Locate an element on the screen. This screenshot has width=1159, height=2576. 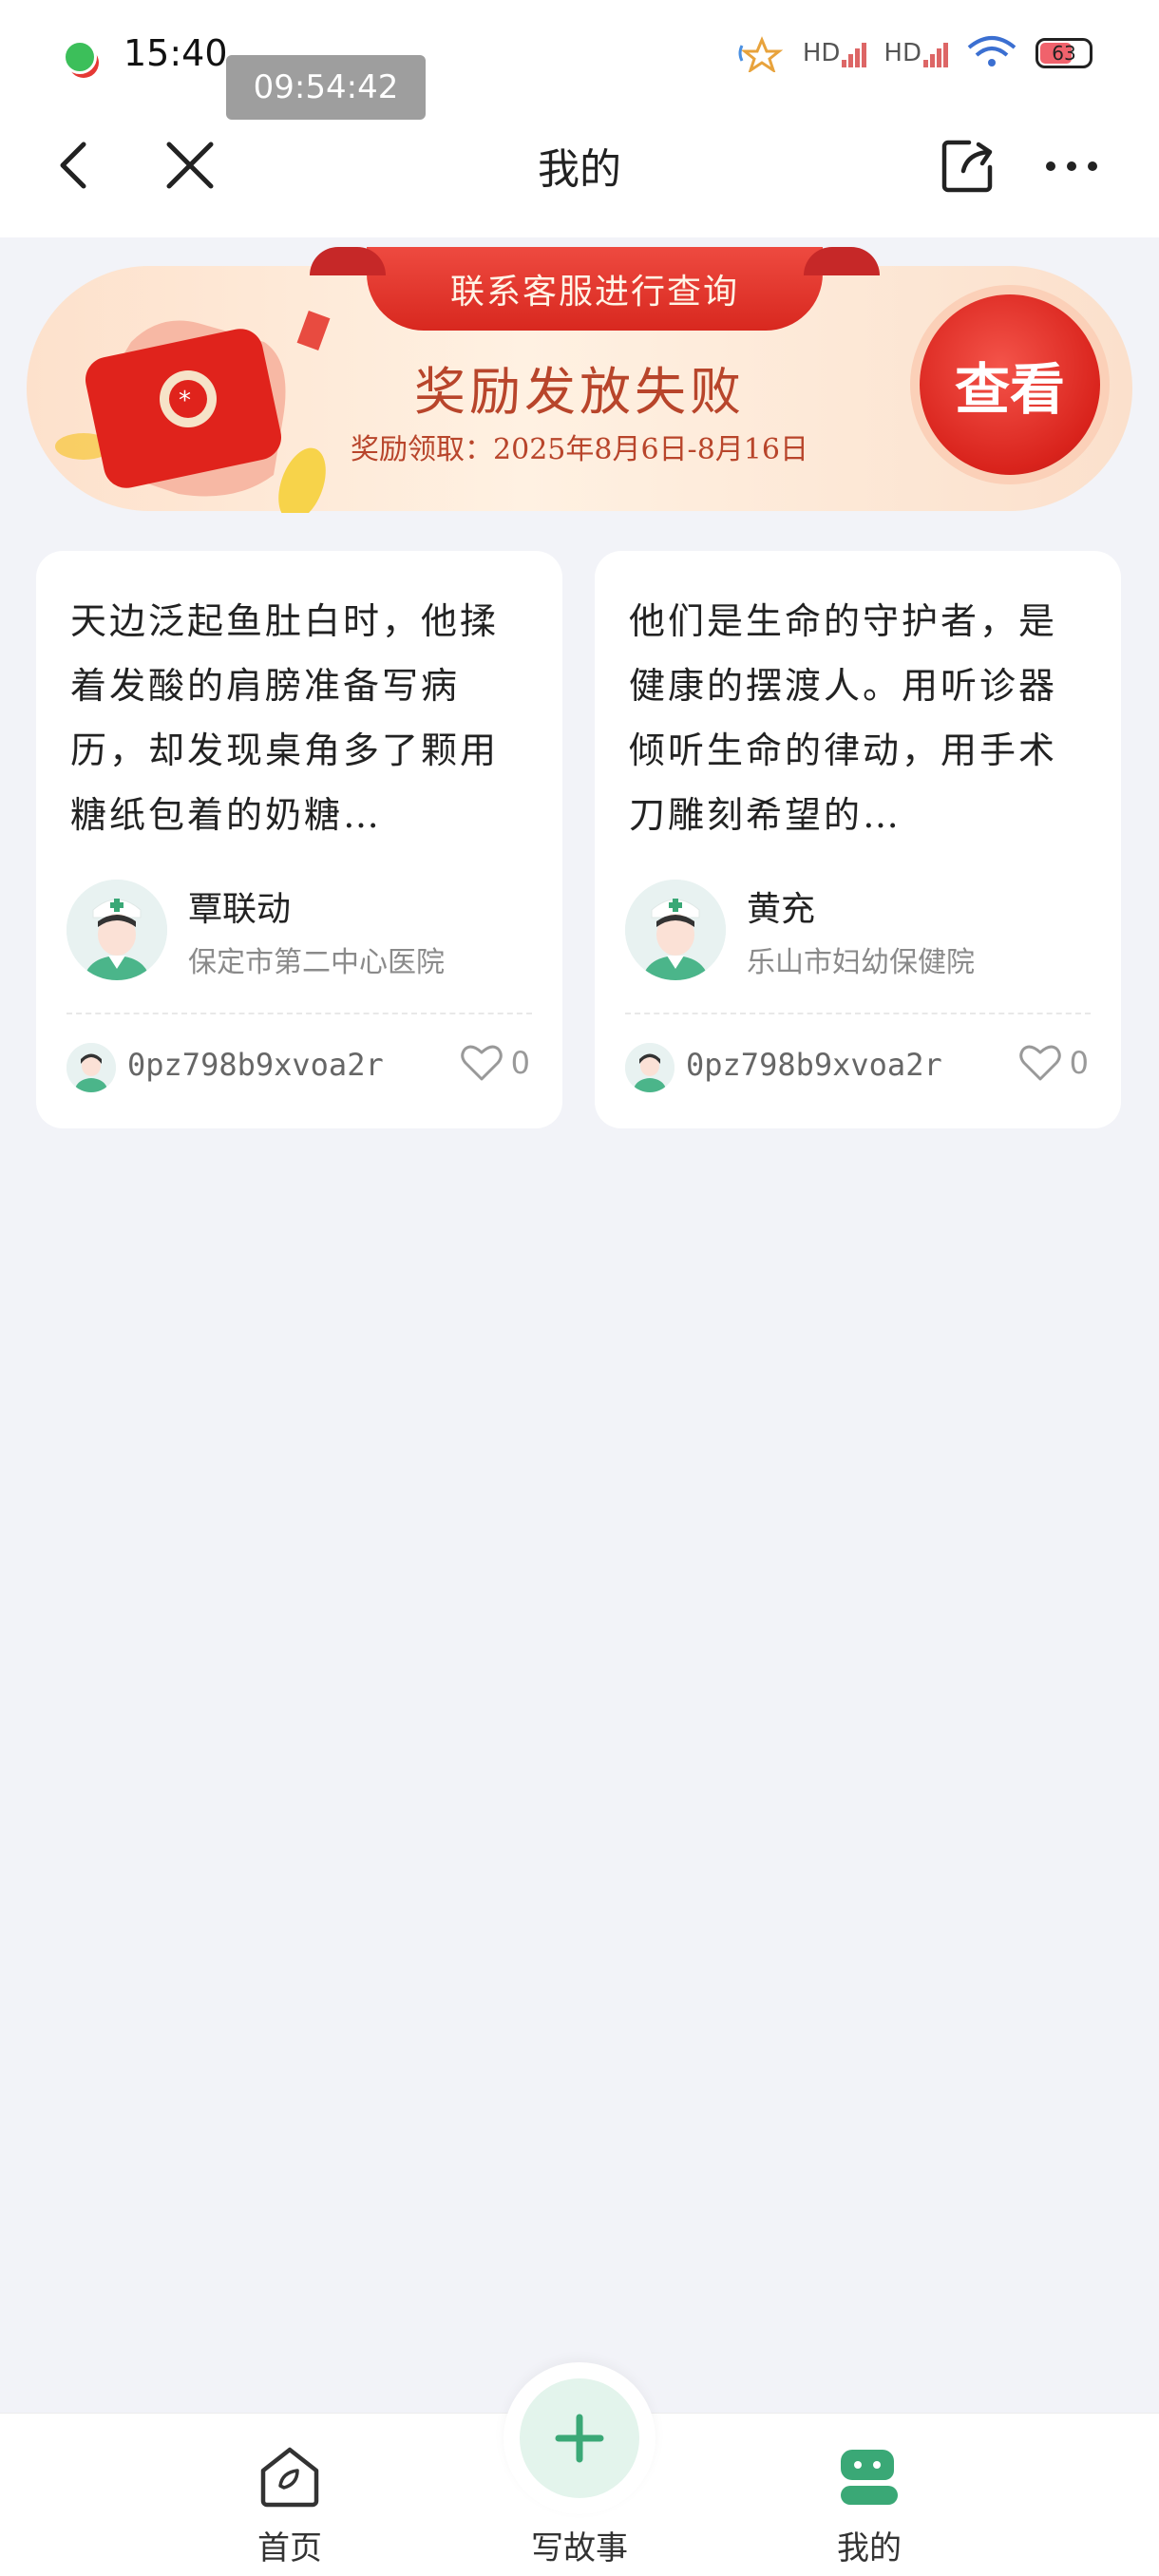
write-story-button is located at coordinates (580, 2438).